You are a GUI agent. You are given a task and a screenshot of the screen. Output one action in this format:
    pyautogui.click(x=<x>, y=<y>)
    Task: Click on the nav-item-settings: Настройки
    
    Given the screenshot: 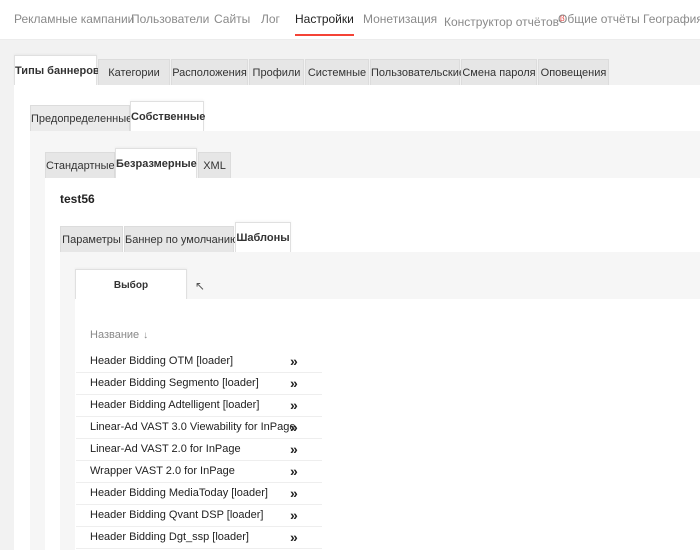 What is the action you would take?
    pyautogui.click(x=324, y=24)
    